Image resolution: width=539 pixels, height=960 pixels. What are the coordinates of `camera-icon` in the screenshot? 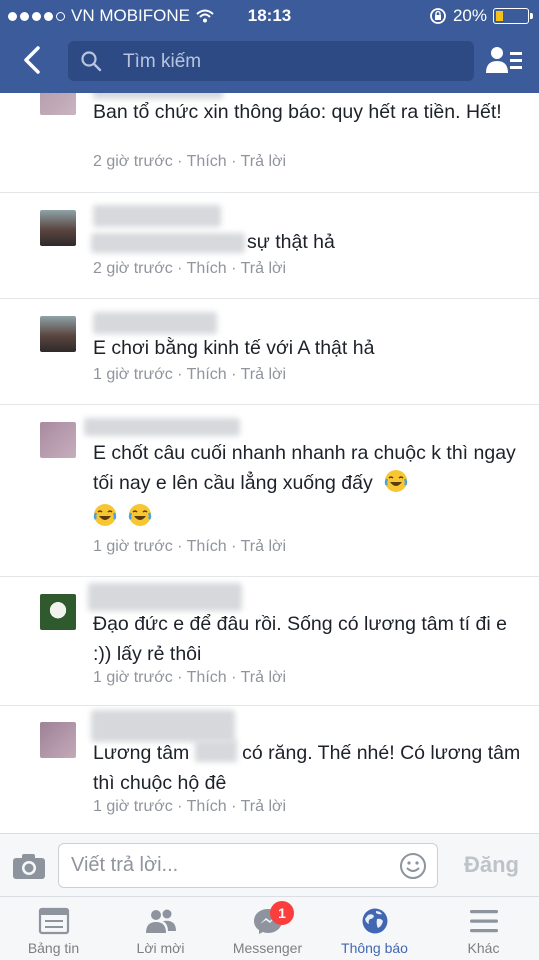 It's located at (29, 866).